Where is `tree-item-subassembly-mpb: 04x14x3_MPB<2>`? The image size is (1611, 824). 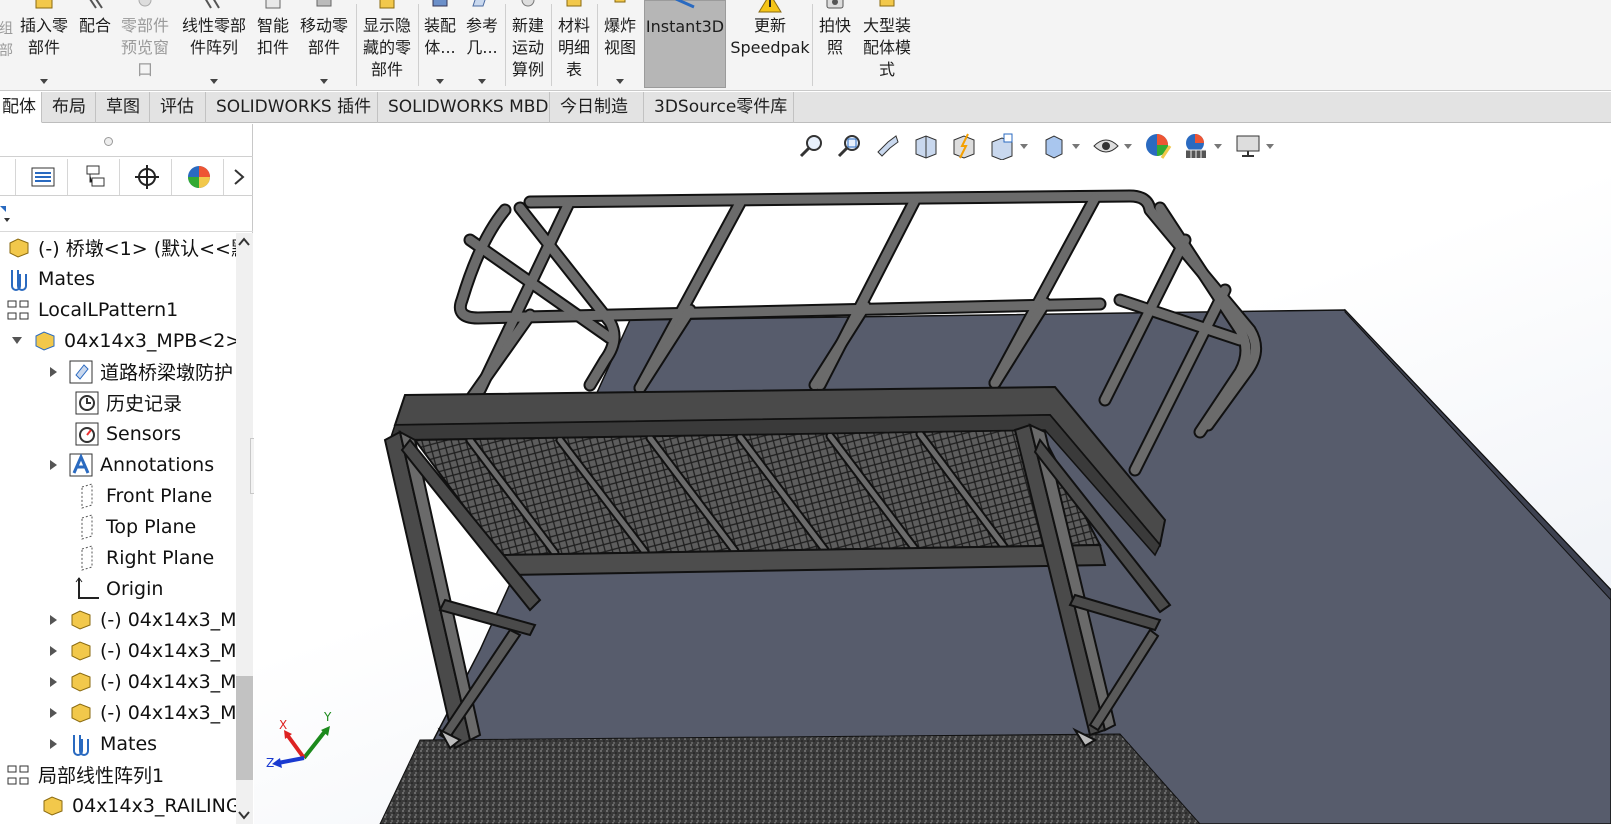
tree-item-subassembly-mpb: 04x14x3_MPB<2> is located at coordinates (123, 340).